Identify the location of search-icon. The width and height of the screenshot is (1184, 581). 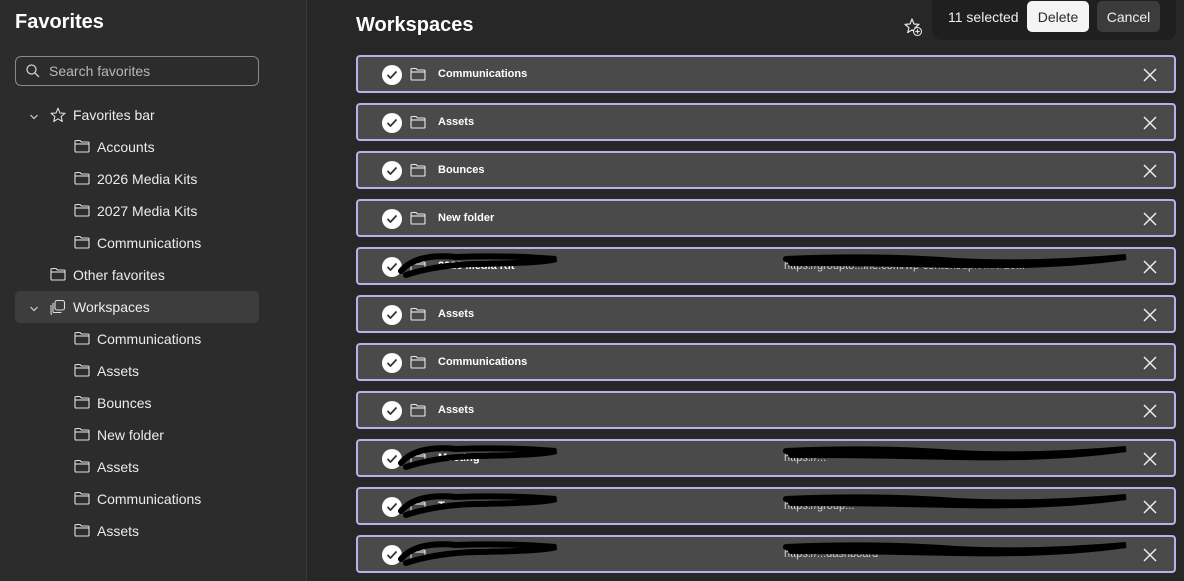
(33, 71).